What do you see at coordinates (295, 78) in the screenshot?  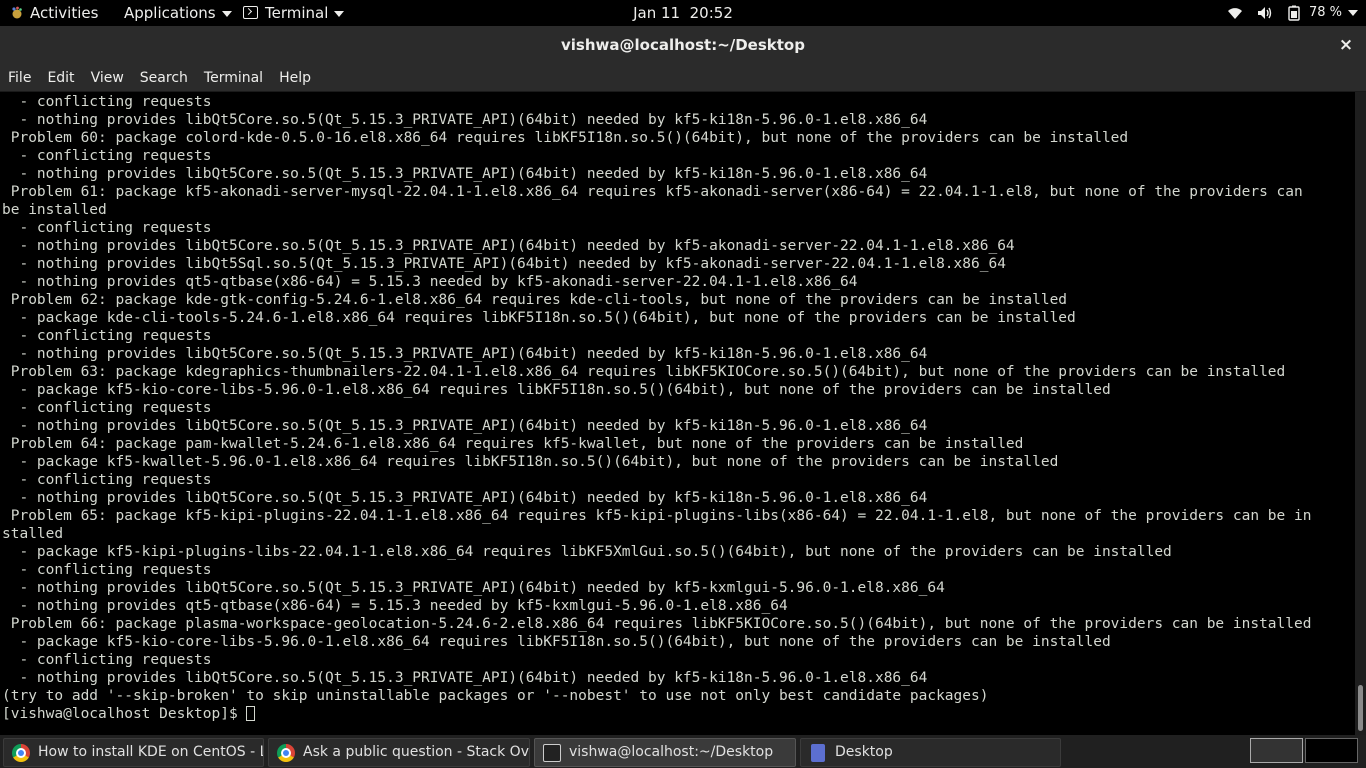 I see `menu-help: Help` at bounding box center [295, 78].